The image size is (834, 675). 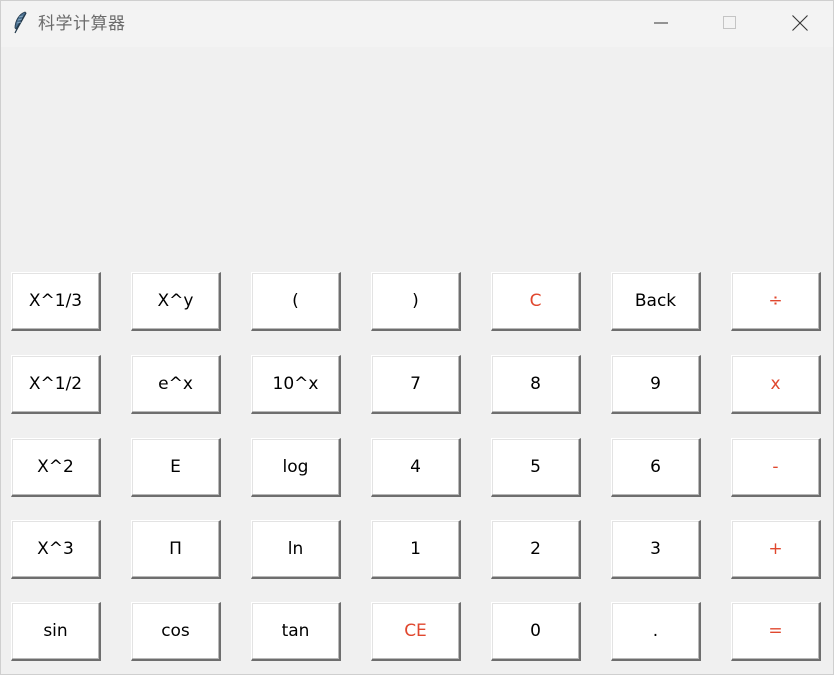 I want to click on sin-button: sin, so click(x=56, y=631).